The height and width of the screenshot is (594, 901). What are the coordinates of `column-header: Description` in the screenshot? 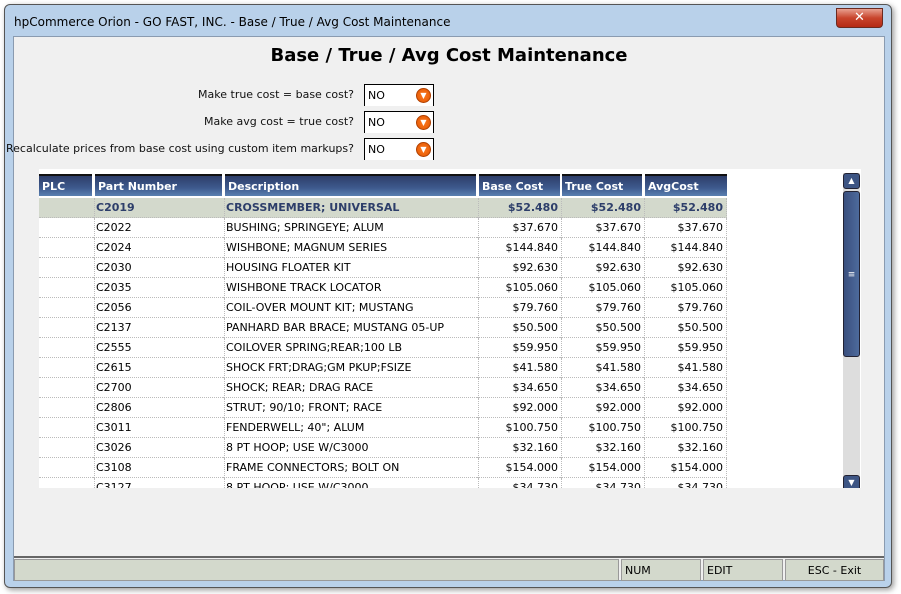 It's located at (350, 185).